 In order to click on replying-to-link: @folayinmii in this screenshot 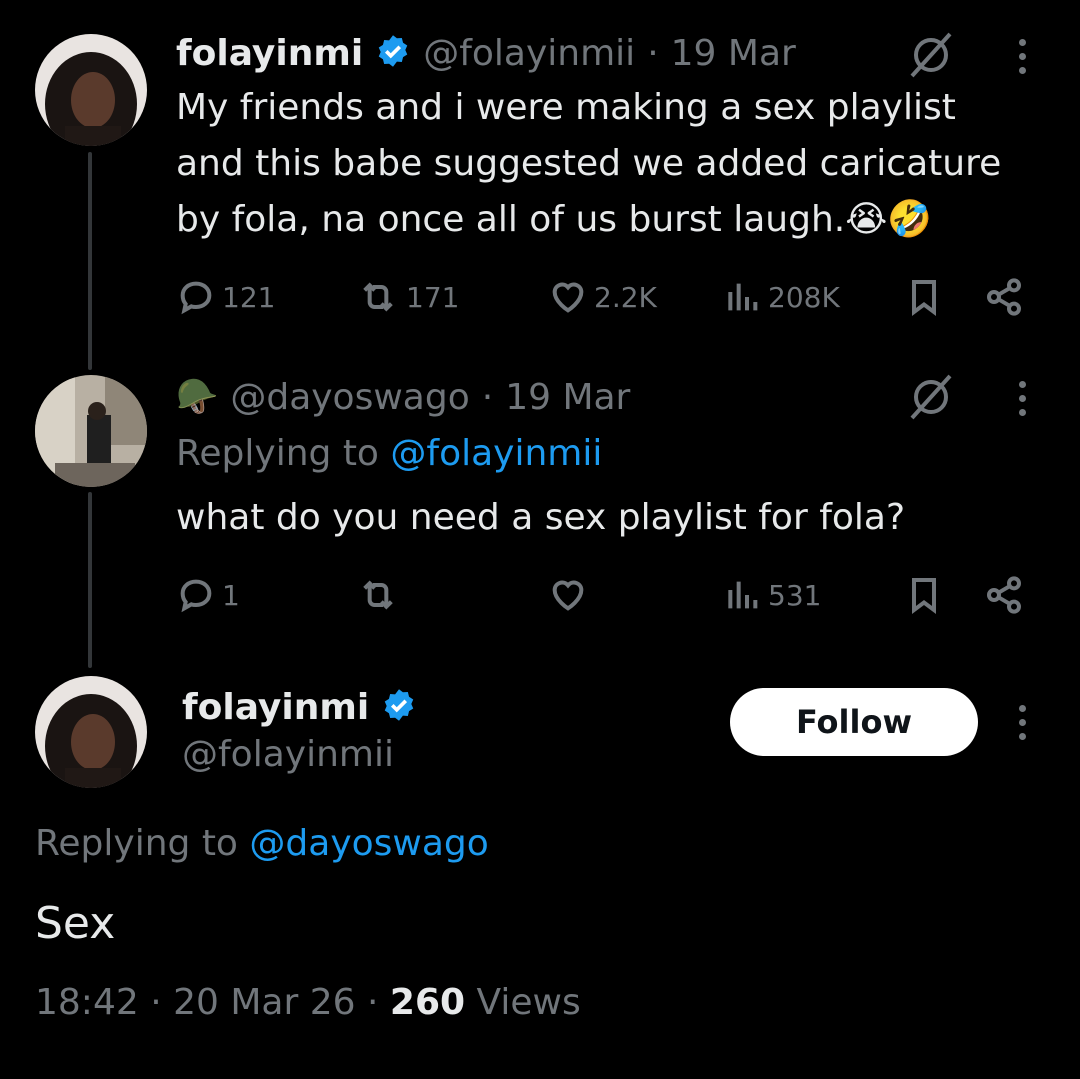, I will do `click(496, 453)`.